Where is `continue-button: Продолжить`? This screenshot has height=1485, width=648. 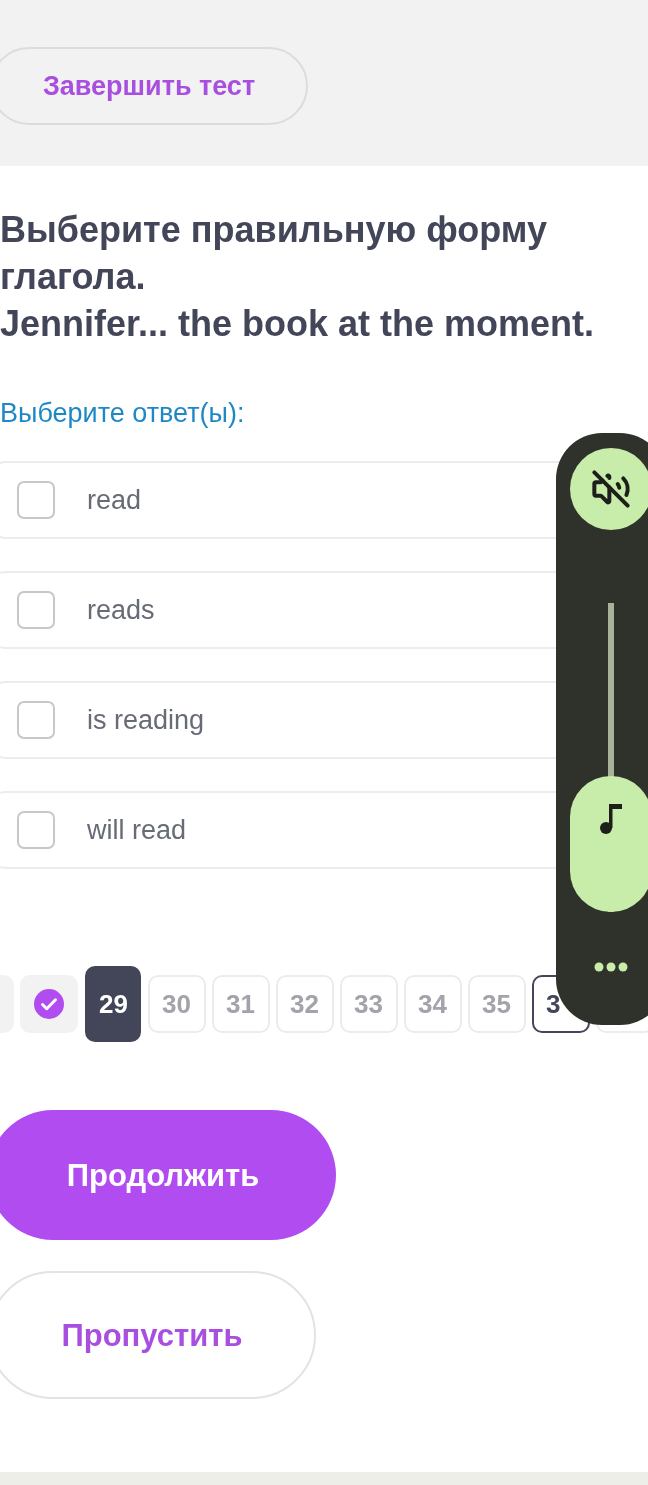 continue-button: Продолжить is located at coordinates (168, 1175).